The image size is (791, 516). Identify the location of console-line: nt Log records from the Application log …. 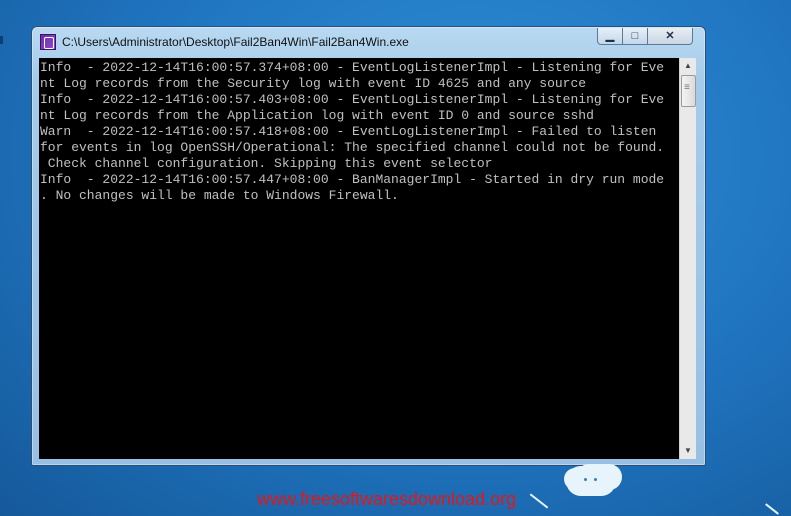
(317, 115).